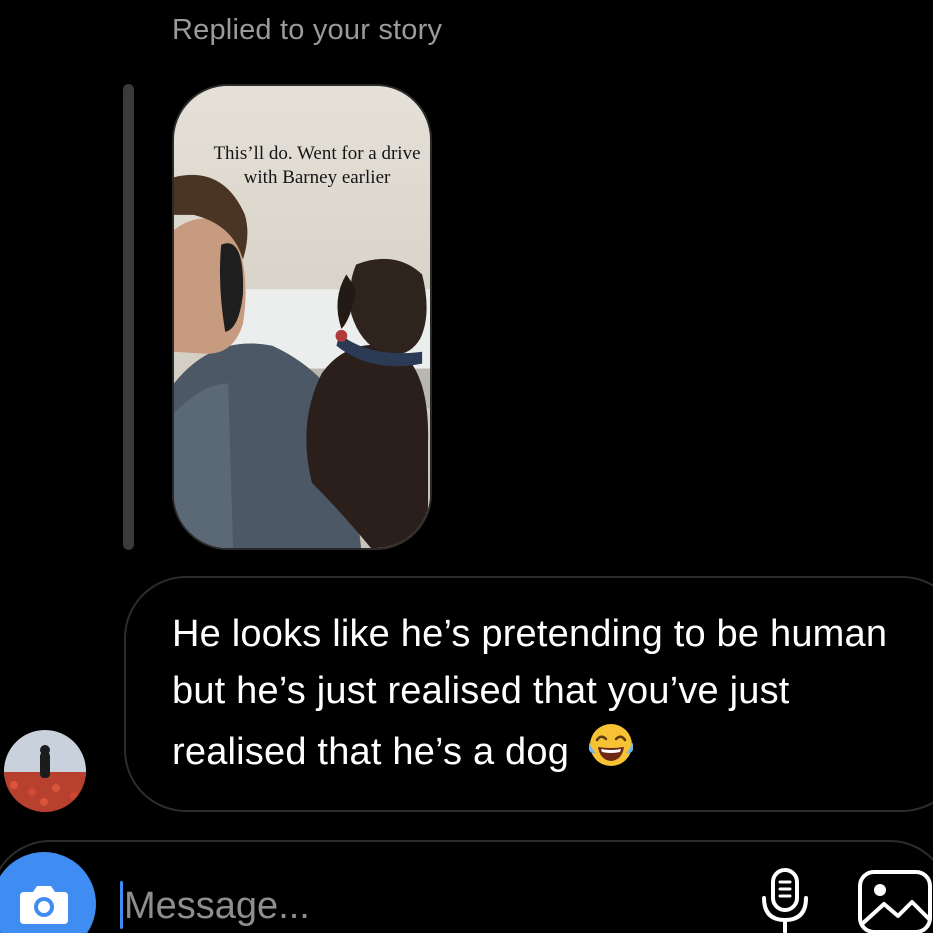  What do you see at coordinates (121, 905) in the screenshot?
I see `text-cursor` at bounding box center [121, 905].